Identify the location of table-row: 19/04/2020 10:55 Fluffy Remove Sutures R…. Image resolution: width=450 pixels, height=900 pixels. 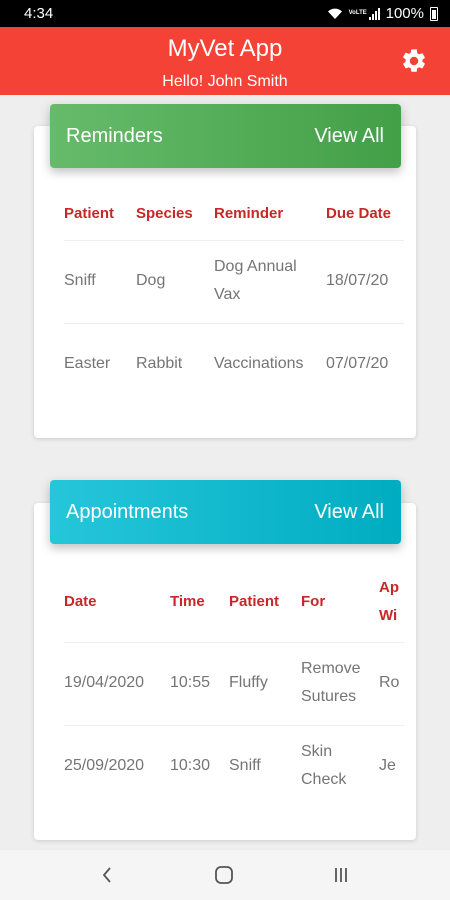
(234, 684).